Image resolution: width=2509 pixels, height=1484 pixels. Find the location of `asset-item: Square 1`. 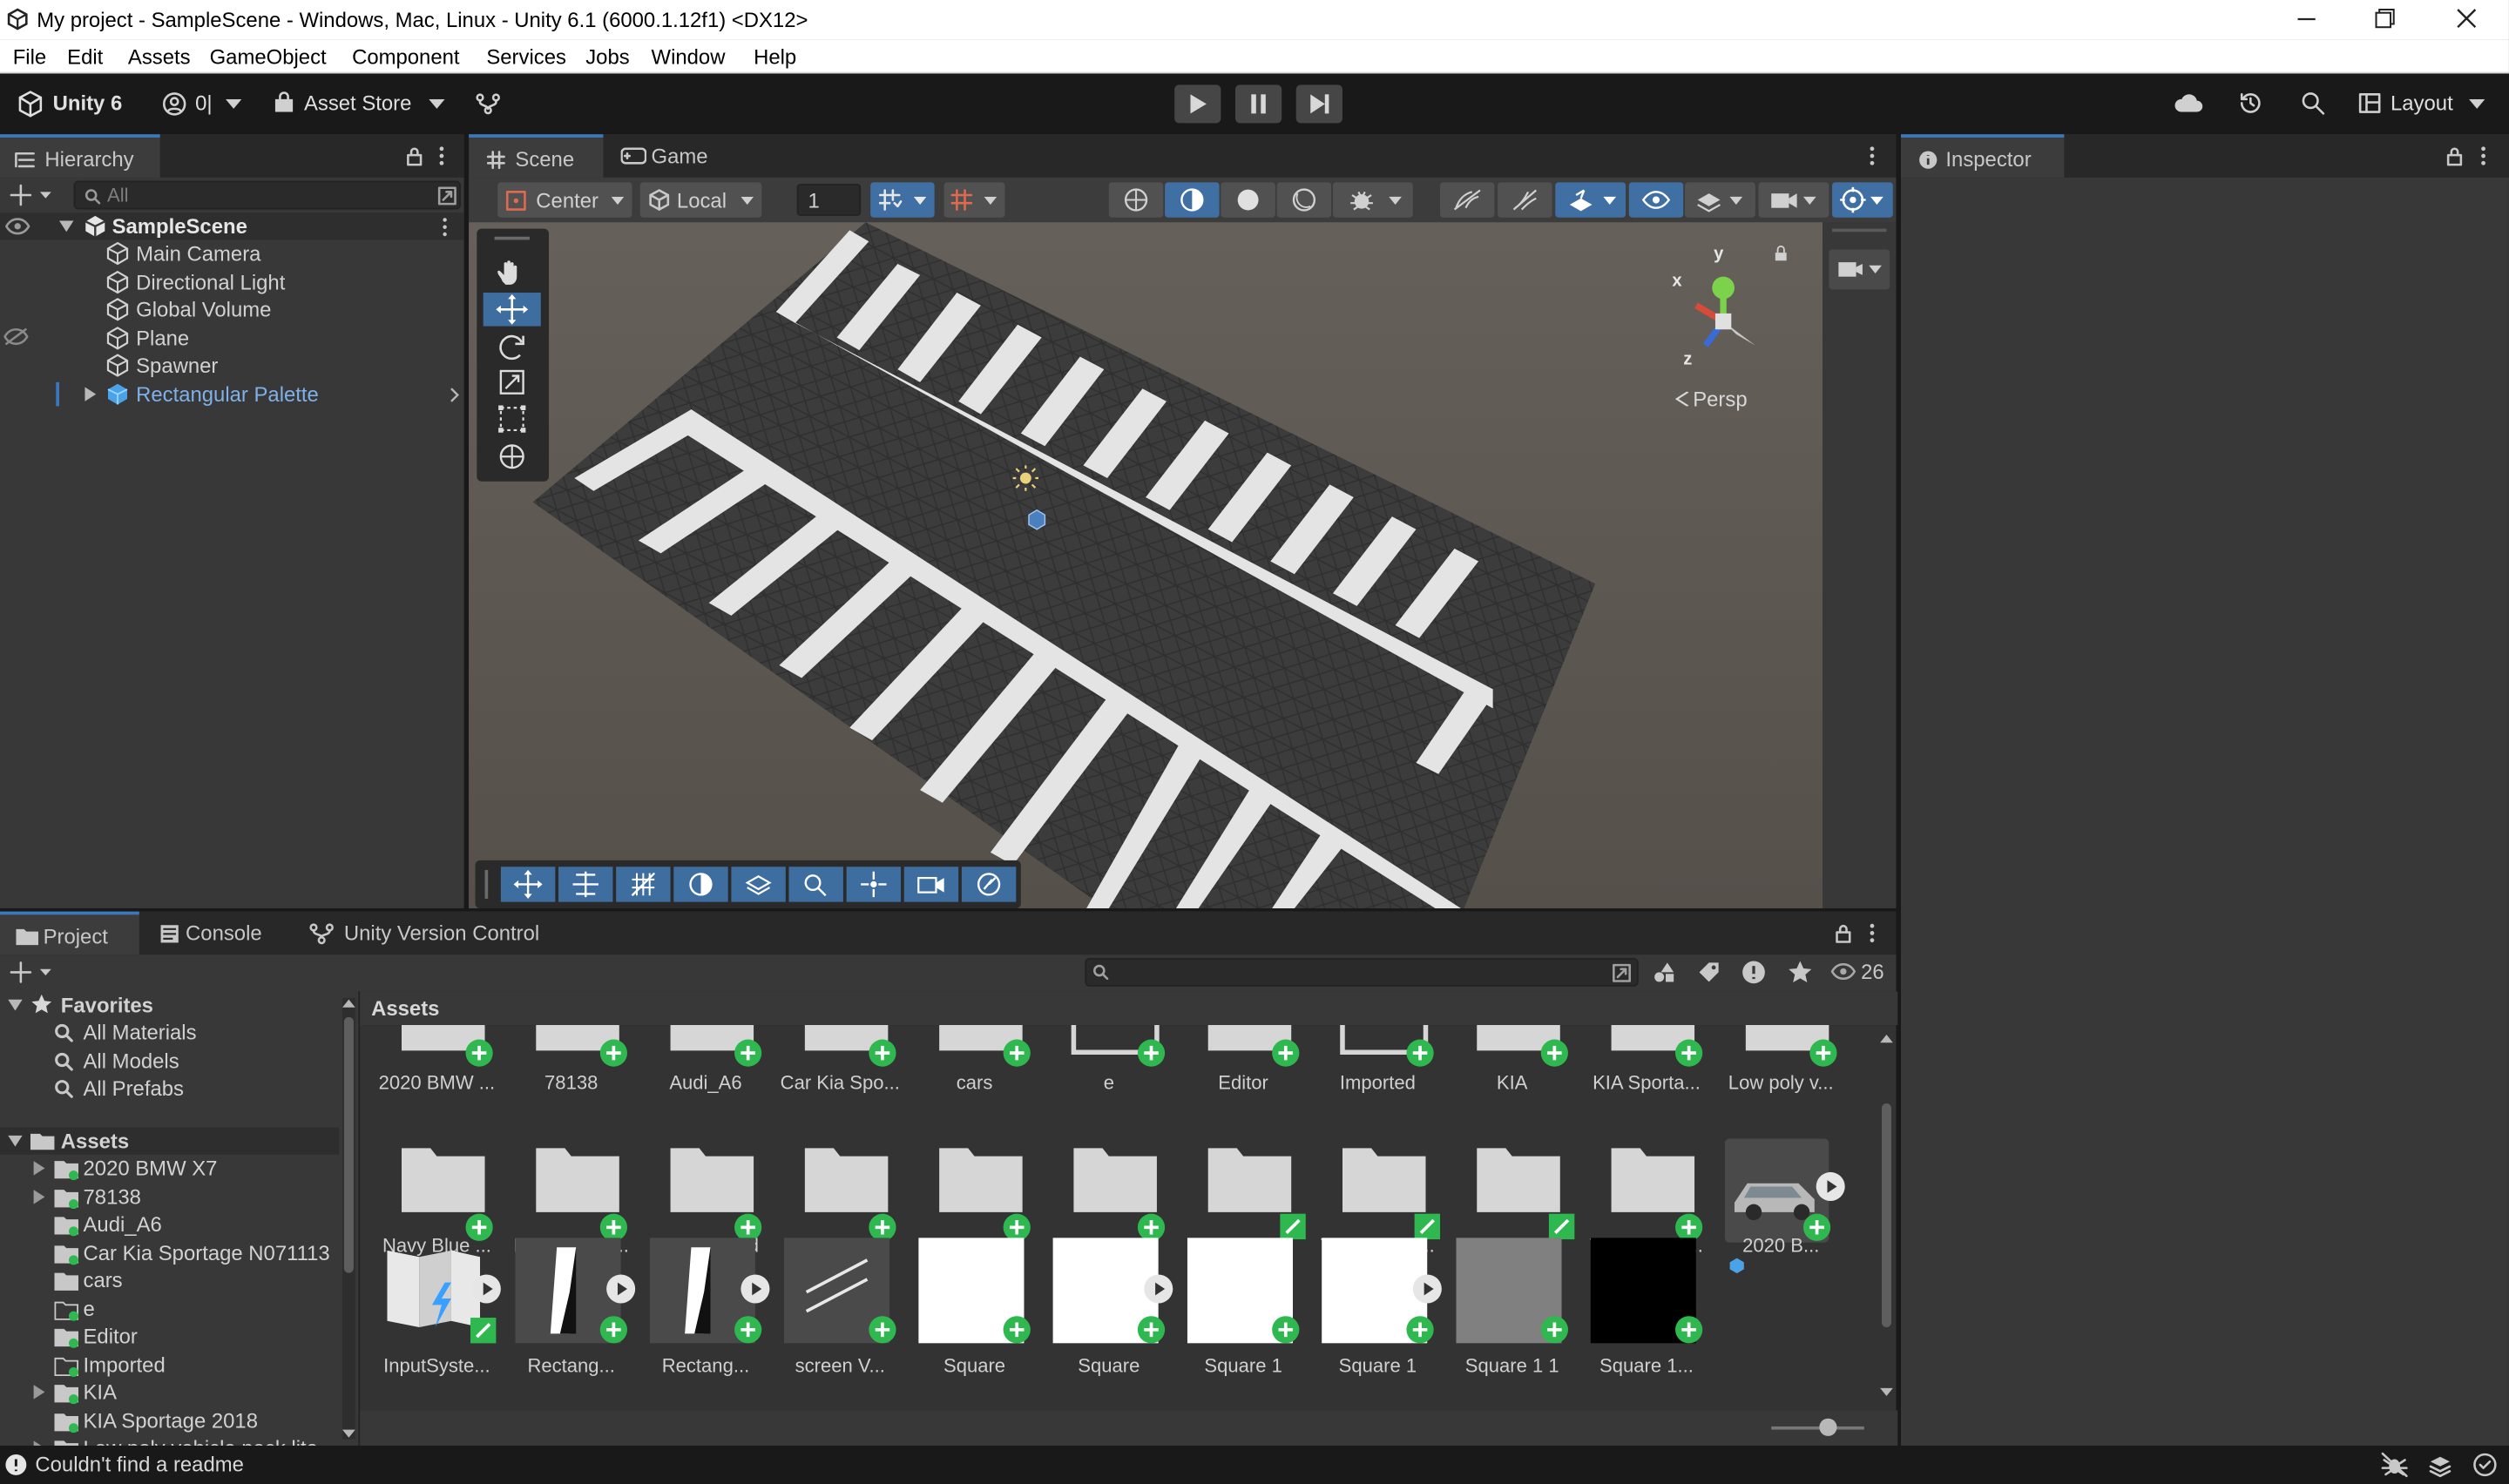

asset-item: Square 1 is located at coordinates (1381, 1309).